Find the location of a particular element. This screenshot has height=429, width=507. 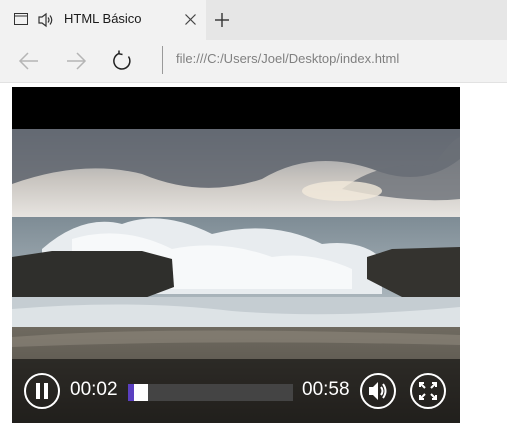

close-icon is located at coordinates (190, 19).